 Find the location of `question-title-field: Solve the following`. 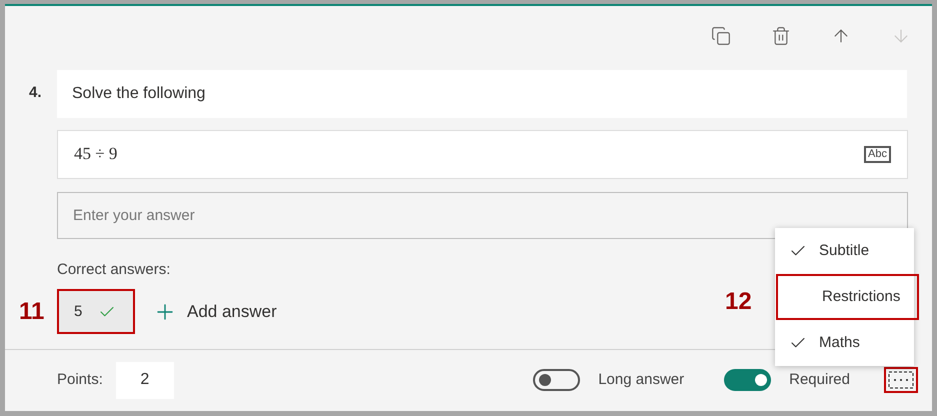

question-title-field: Solve the following is located at coordinates (482, 94).